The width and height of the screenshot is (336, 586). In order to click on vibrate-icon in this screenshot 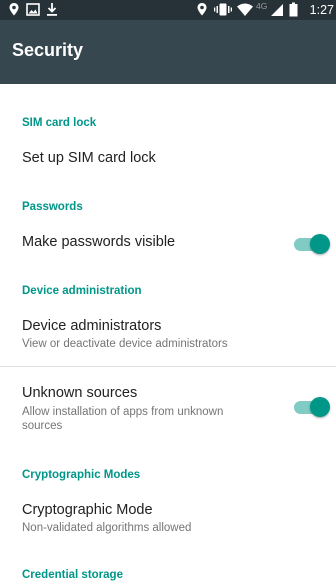, I will do `click(223, 9)`.